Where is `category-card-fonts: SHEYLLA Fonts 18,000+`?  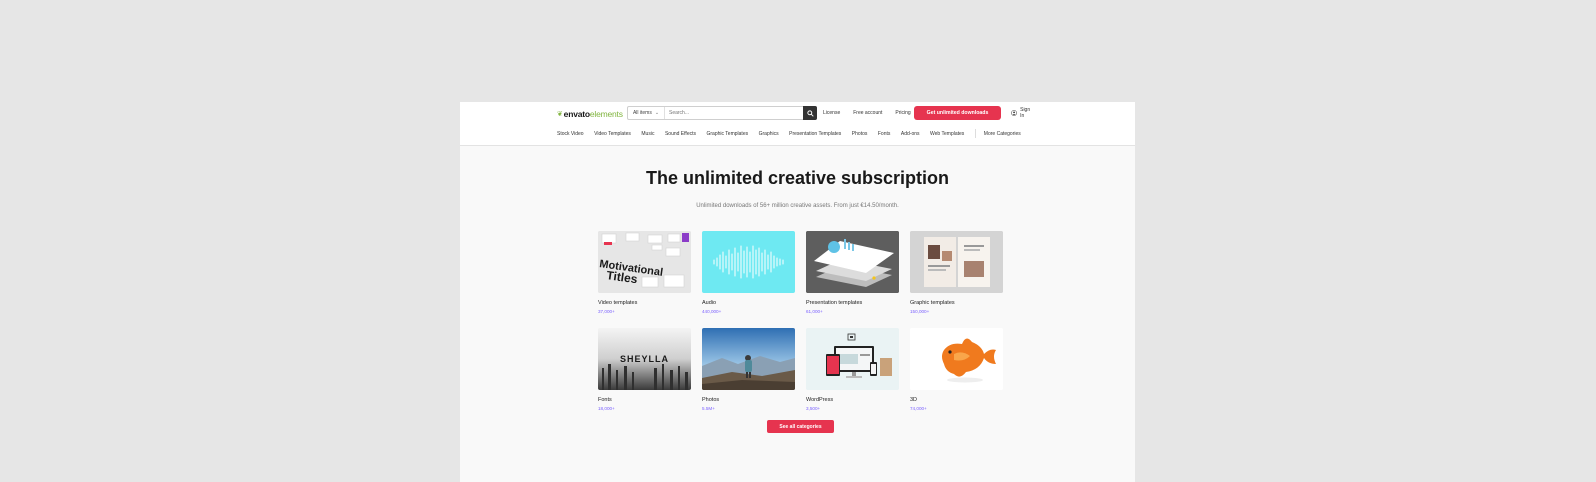 category-card-fonts: SHEYLLA Fonts 18,000+ is located at coordinates (644, 369).